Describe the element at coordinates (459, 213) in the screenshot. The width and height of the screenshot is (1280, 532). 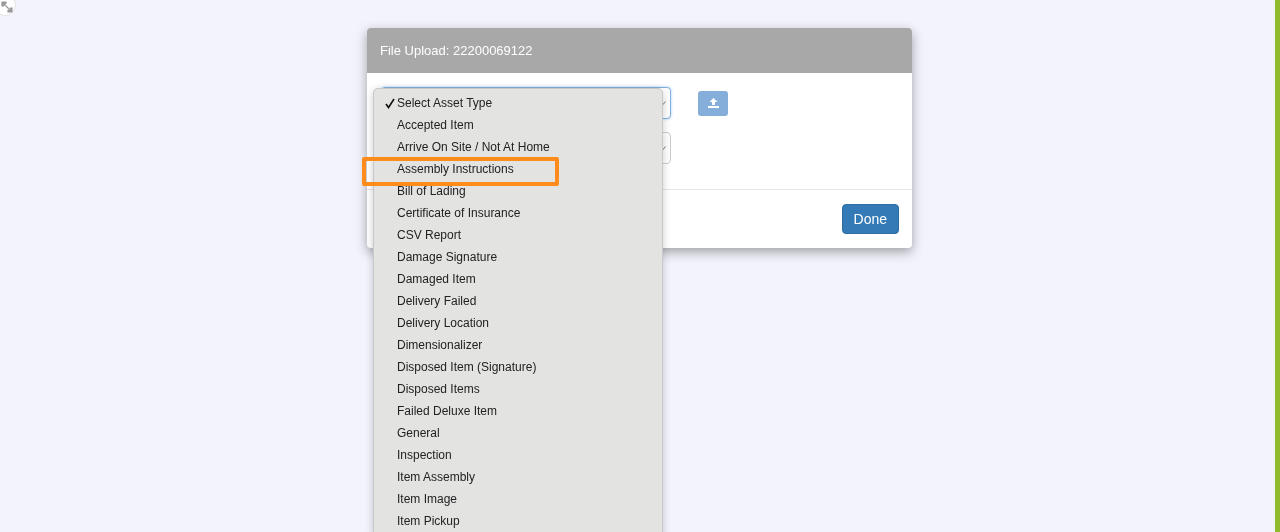
I see `menu-option: Certificate of Insurance` at that location.